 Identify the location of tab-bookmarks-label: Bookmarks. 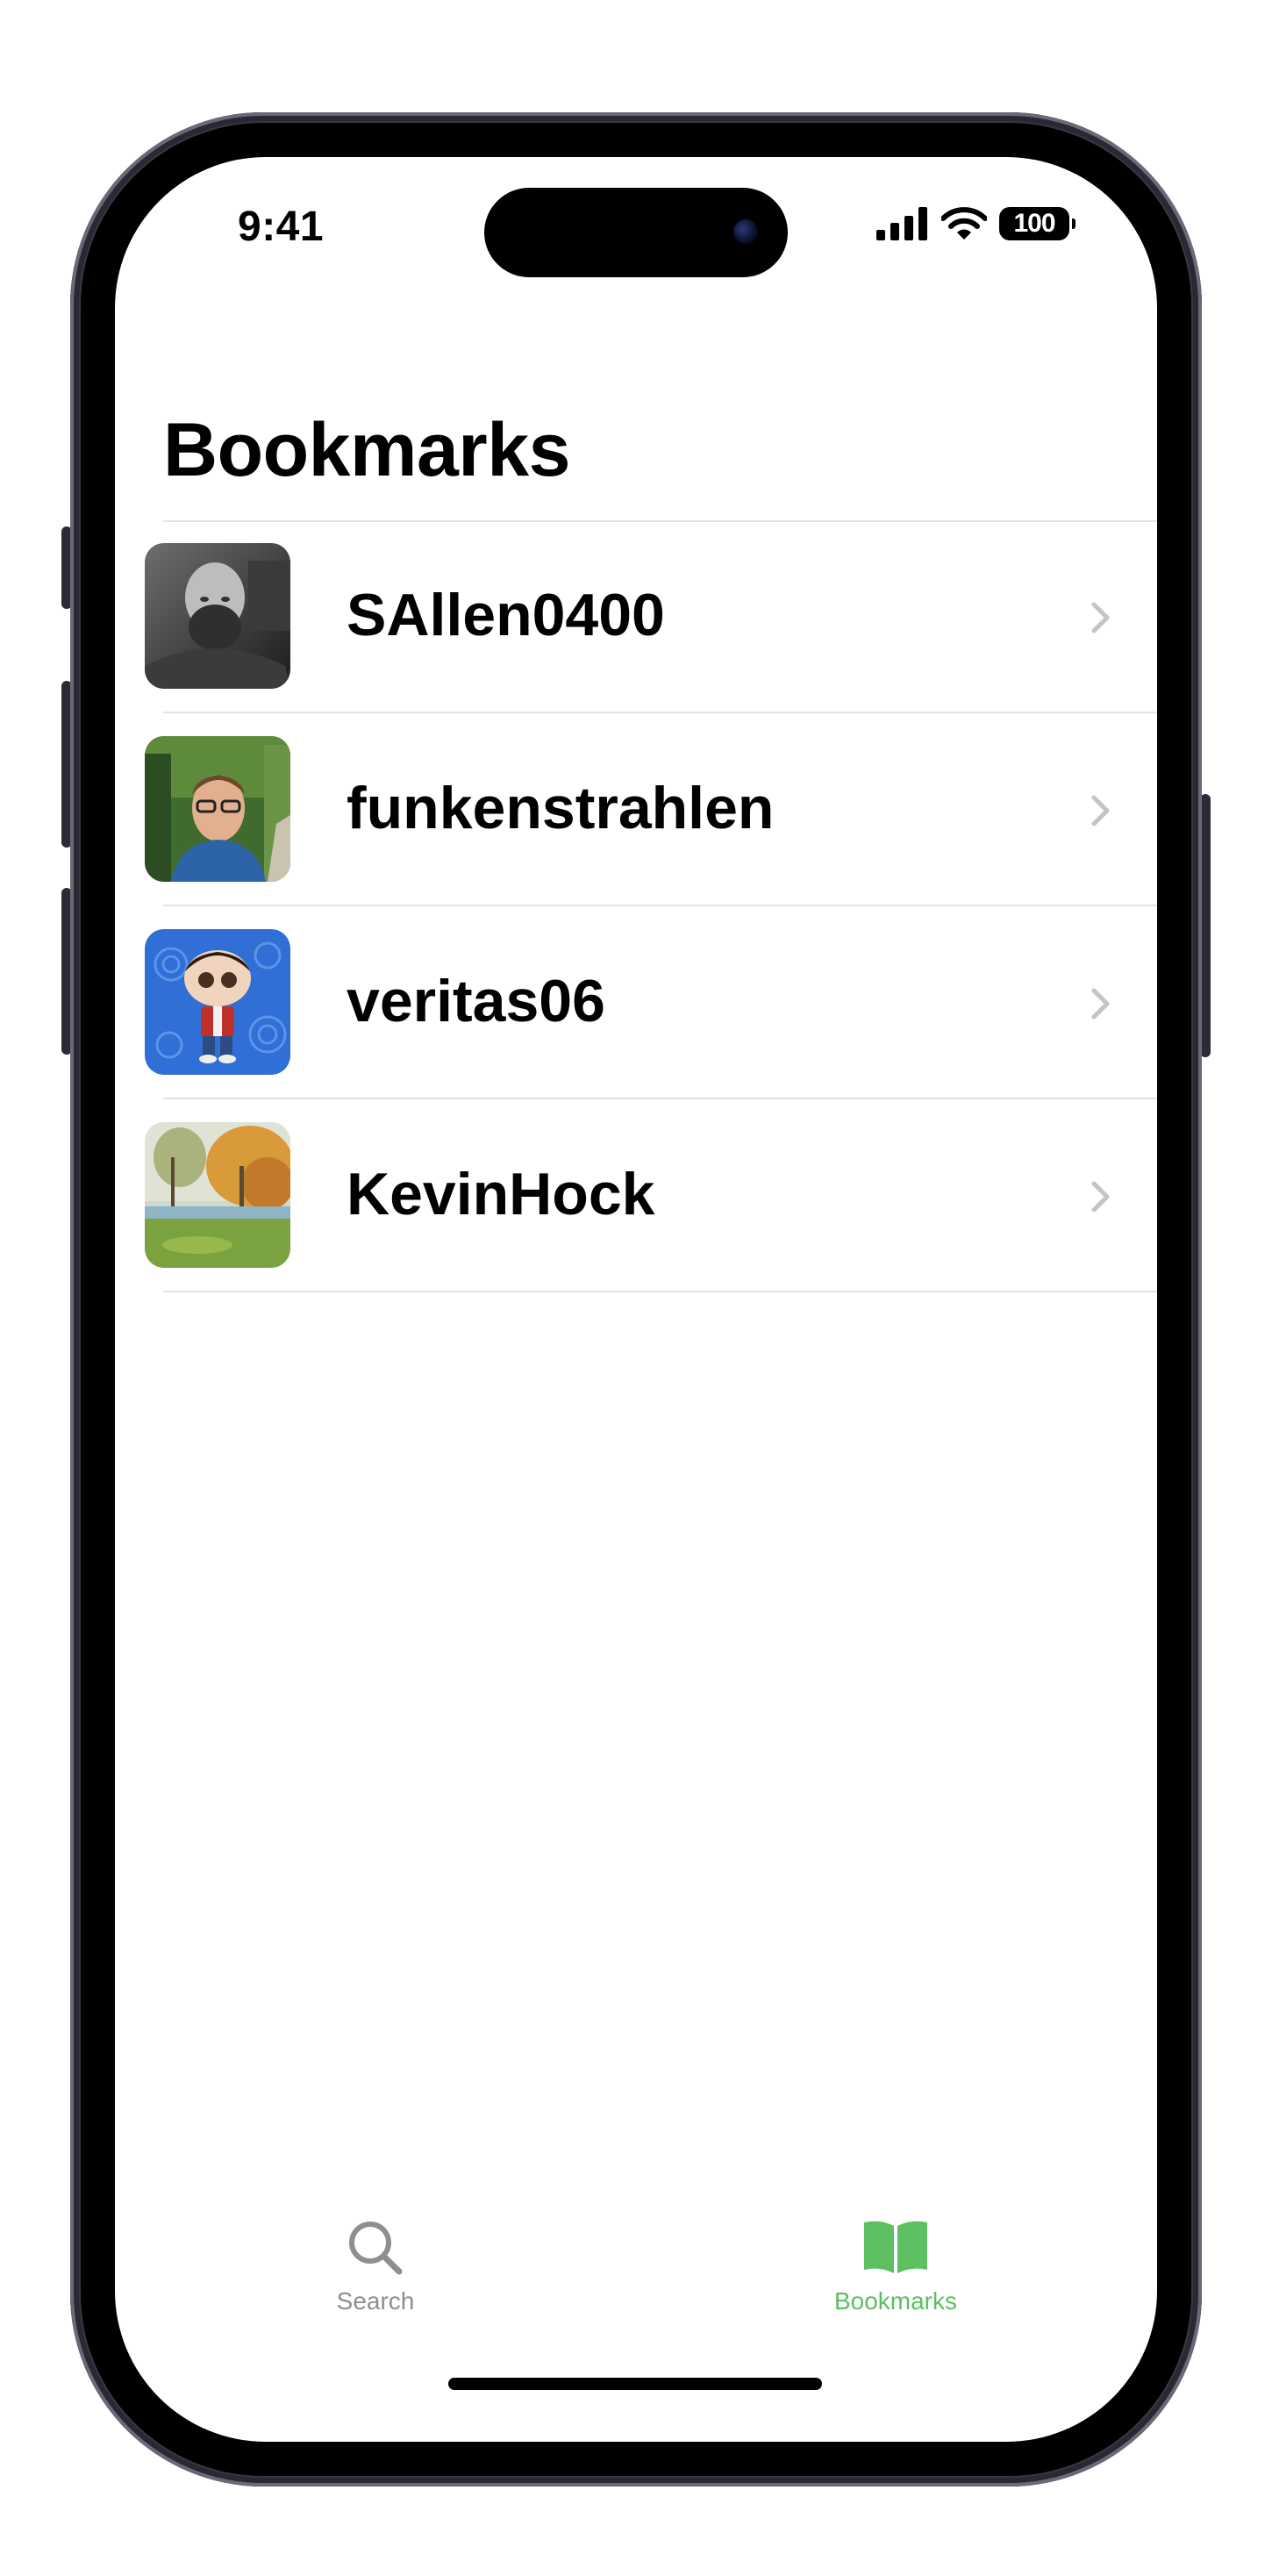
(895, 2301).